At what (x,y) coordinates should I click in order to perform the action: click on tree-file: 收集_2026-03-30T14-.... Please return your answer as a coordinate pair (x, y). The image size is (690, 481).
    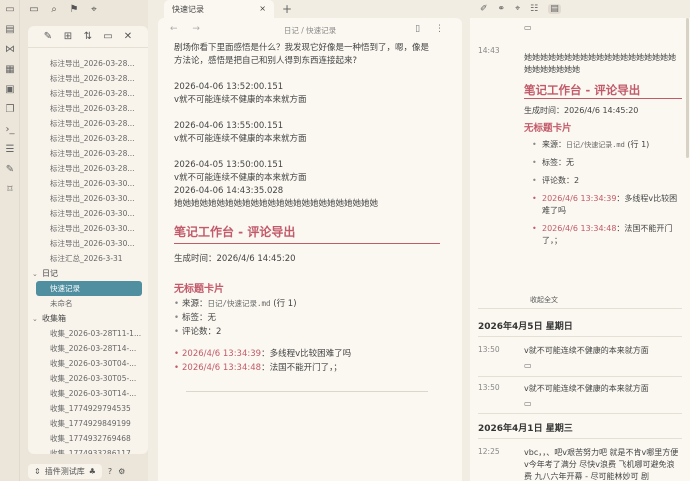
    Looking at the image, I should click on (88, 393).